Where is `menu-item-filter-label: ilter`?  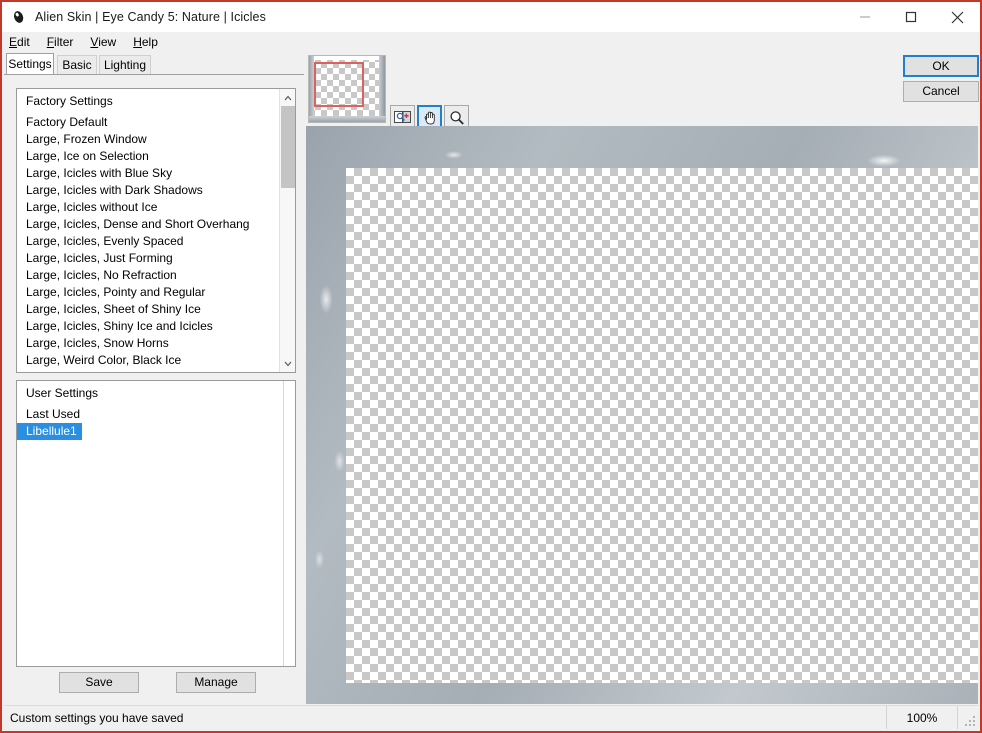
menu-item-filter-label: ilter is located at coordinates (64, 42).